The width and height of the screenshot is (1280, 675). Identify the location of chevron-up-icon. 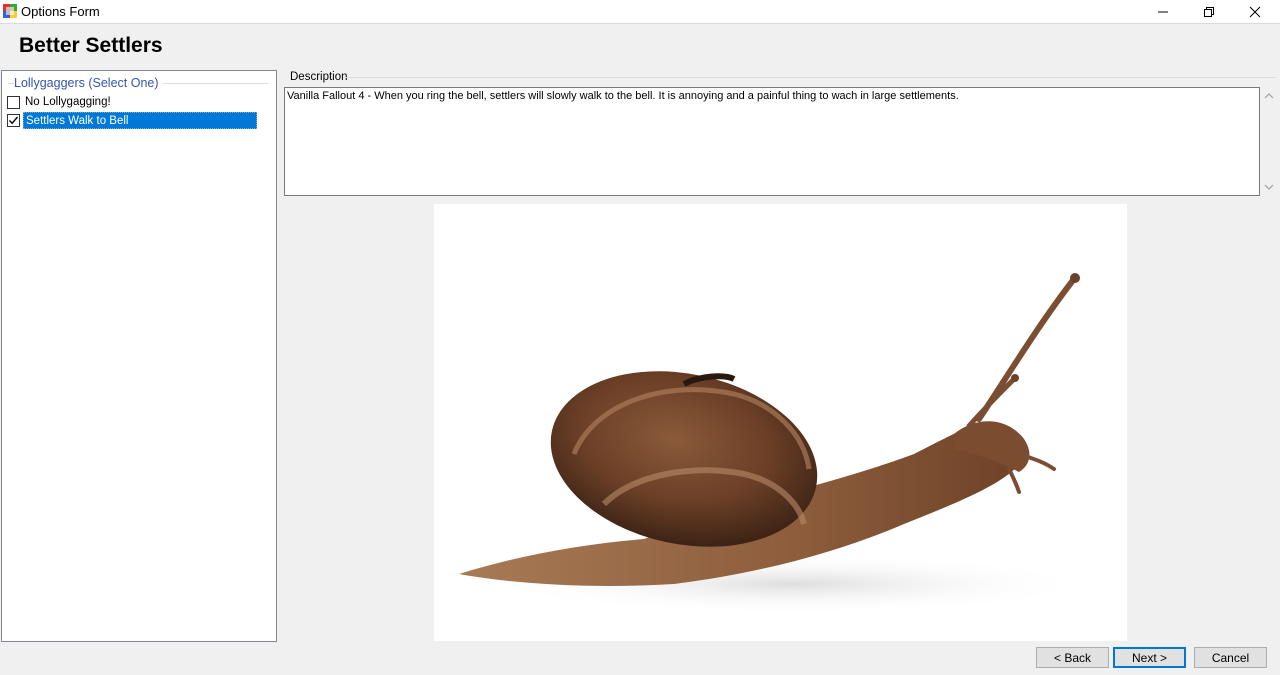
(1269, 96).